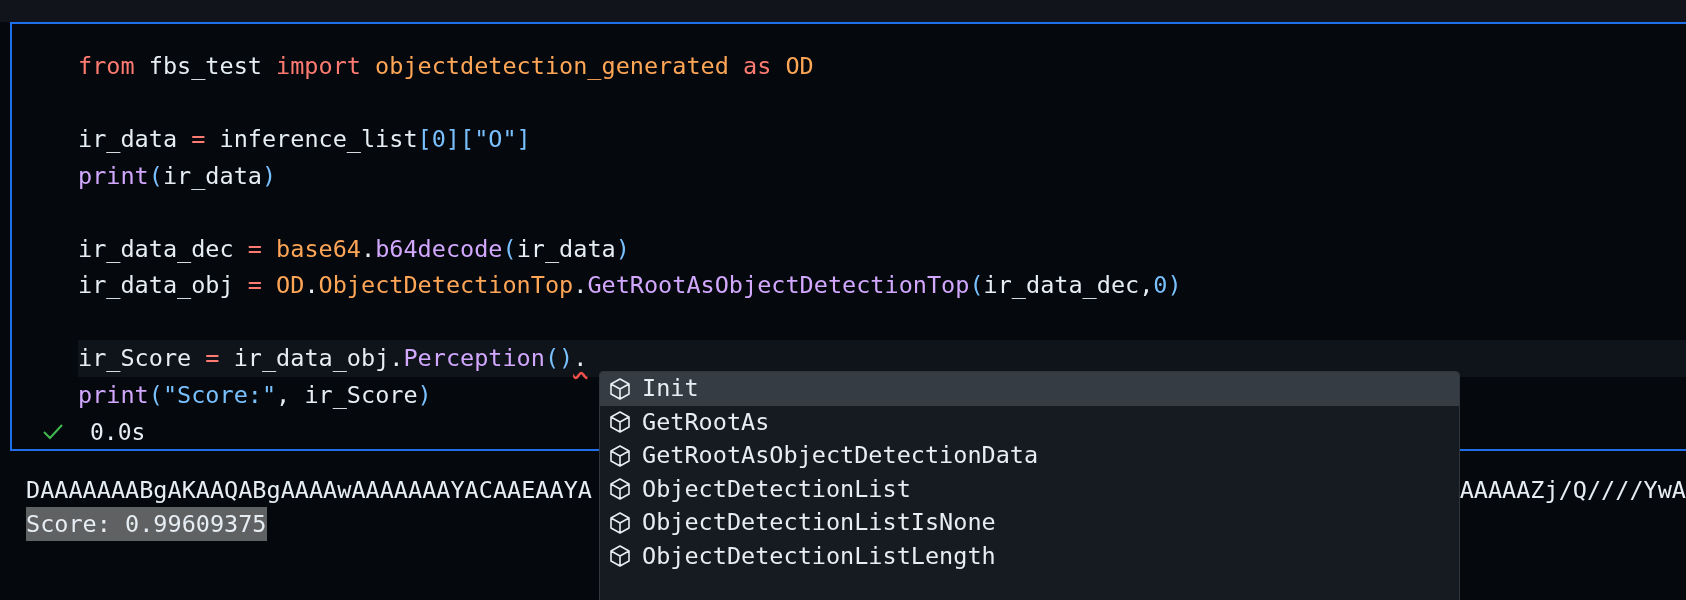 This screenshot has width=1686, height=600. What do you see at coordinates (333, 358) in the screenshot?
I see `code-line: ir_Score = ir_data_obj.Perception().` at bounding box center [333, 358].